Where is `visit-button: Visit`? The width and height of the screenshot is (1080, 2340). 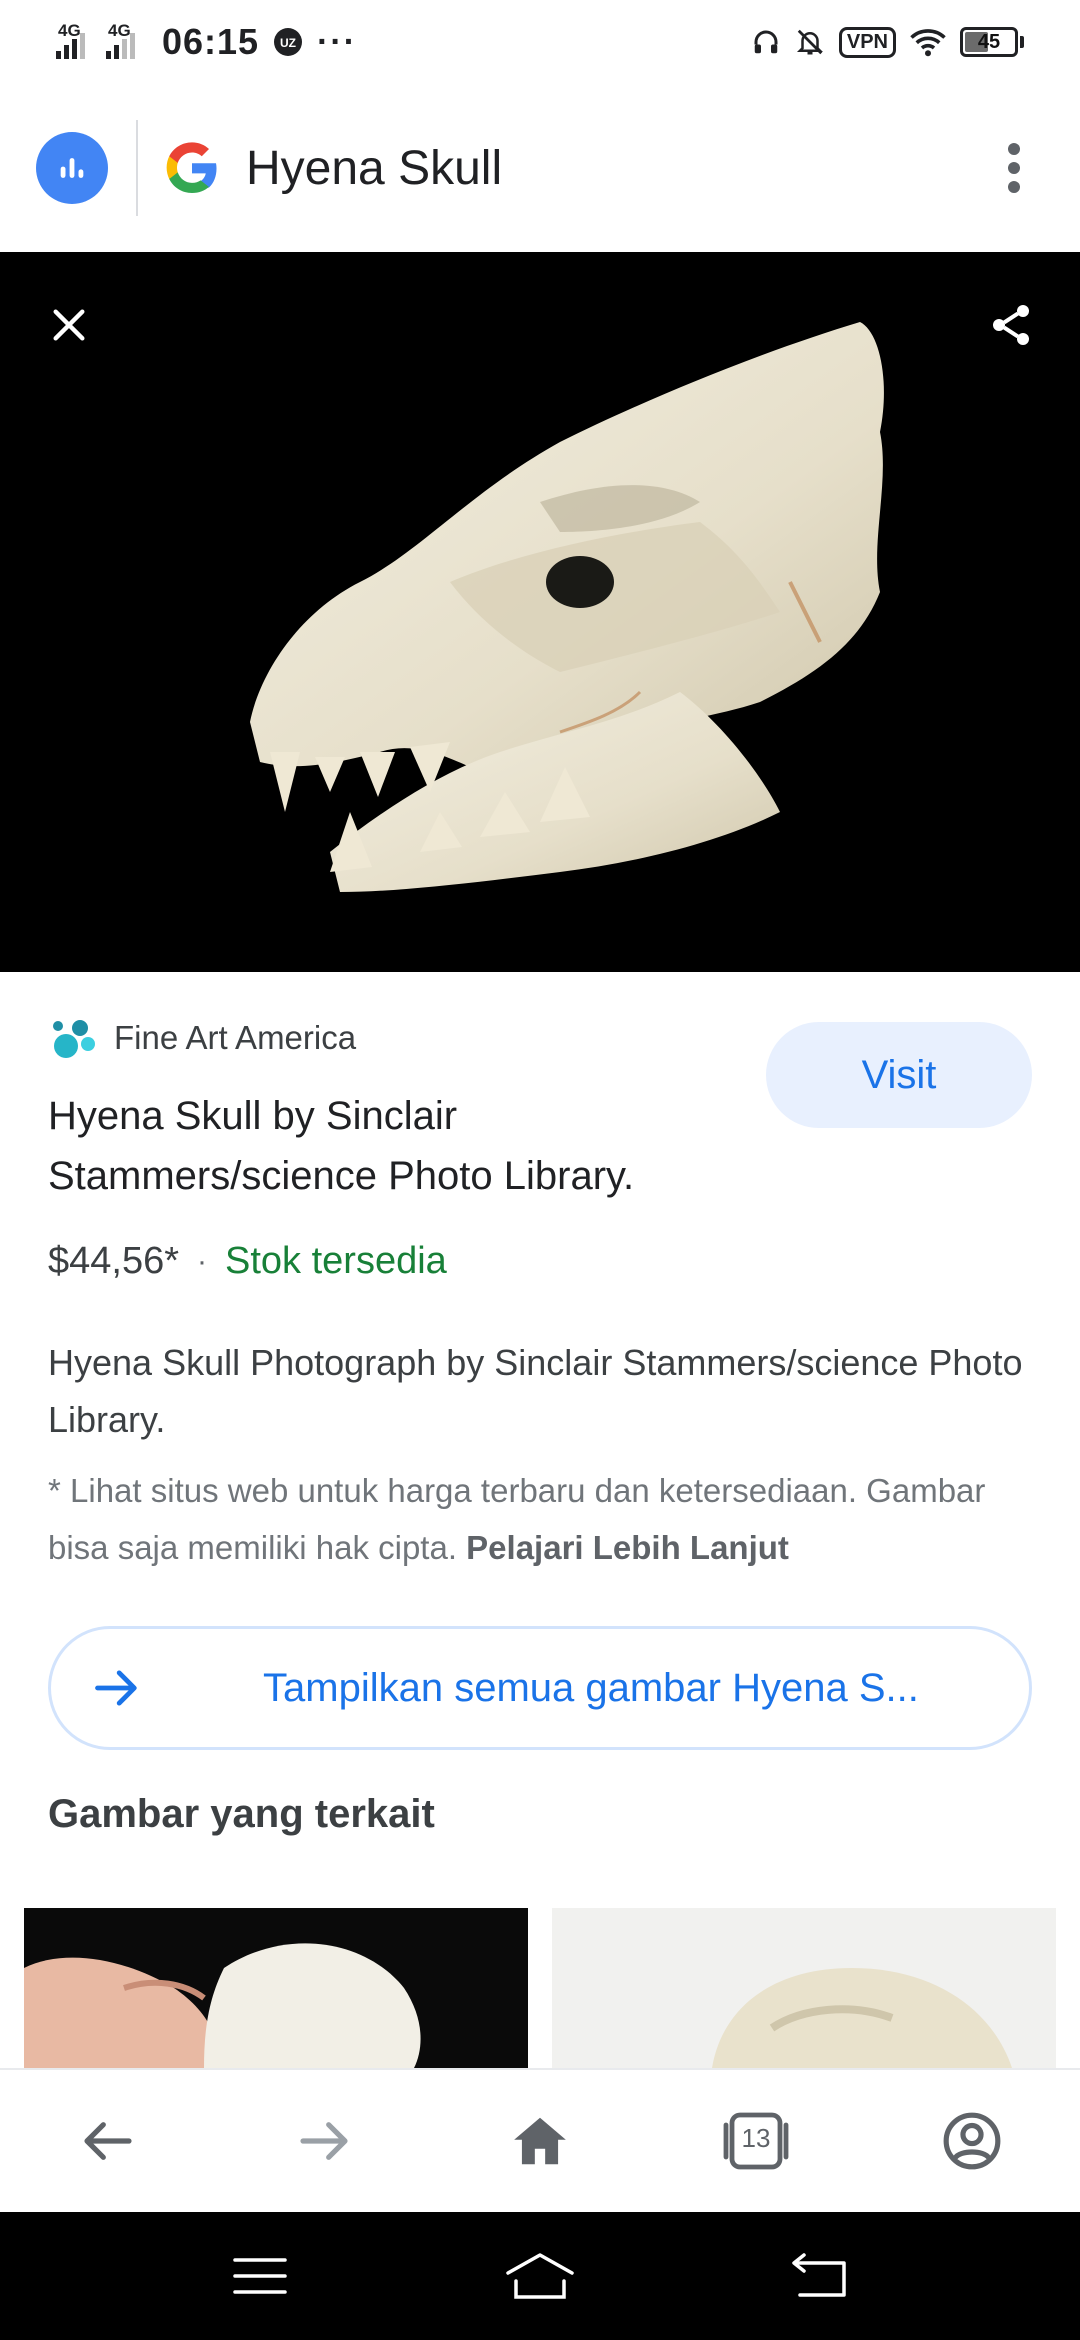
visit-button: Visit is located at coordinates (899, 1075).